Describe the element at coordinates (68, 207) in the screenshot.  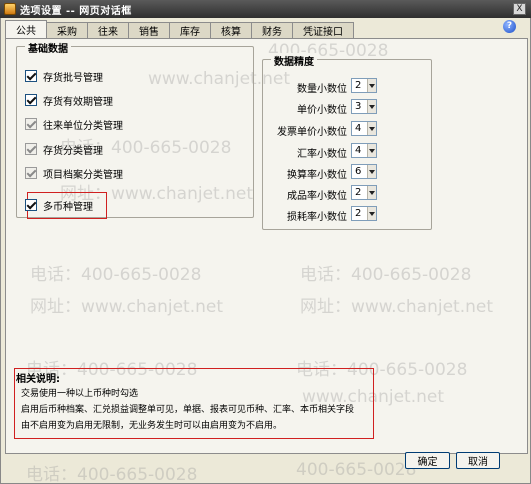
I see `option-label: 多币种管理` at that location.